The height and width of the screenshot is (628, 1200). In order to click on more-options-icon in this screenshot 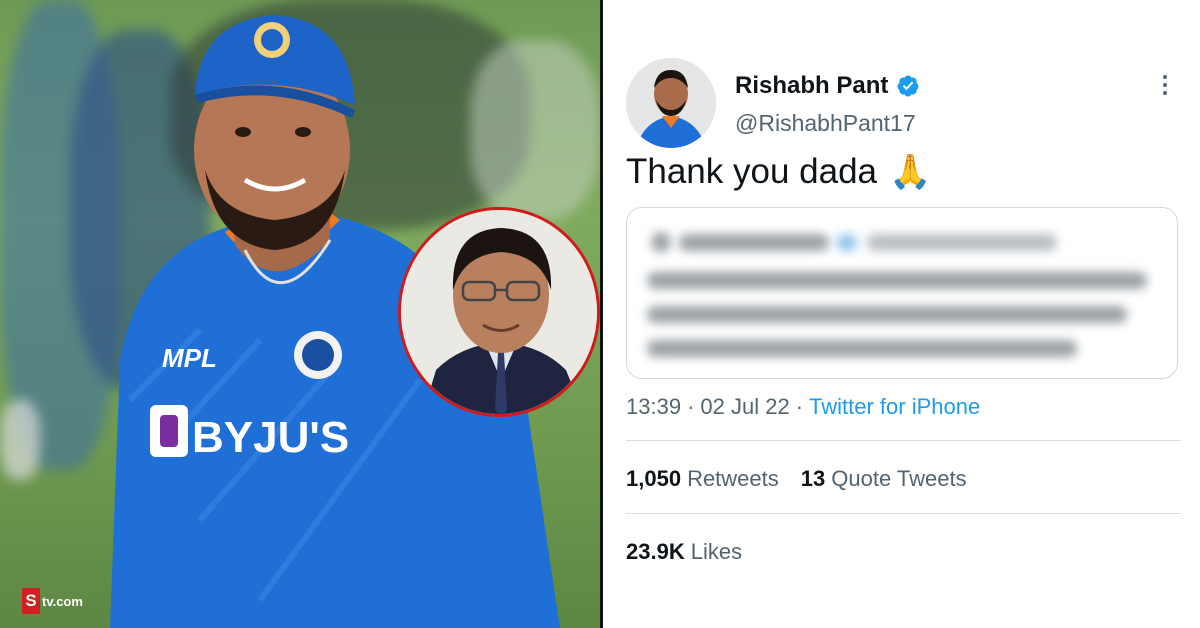, I will do `click(1165, 87)`.